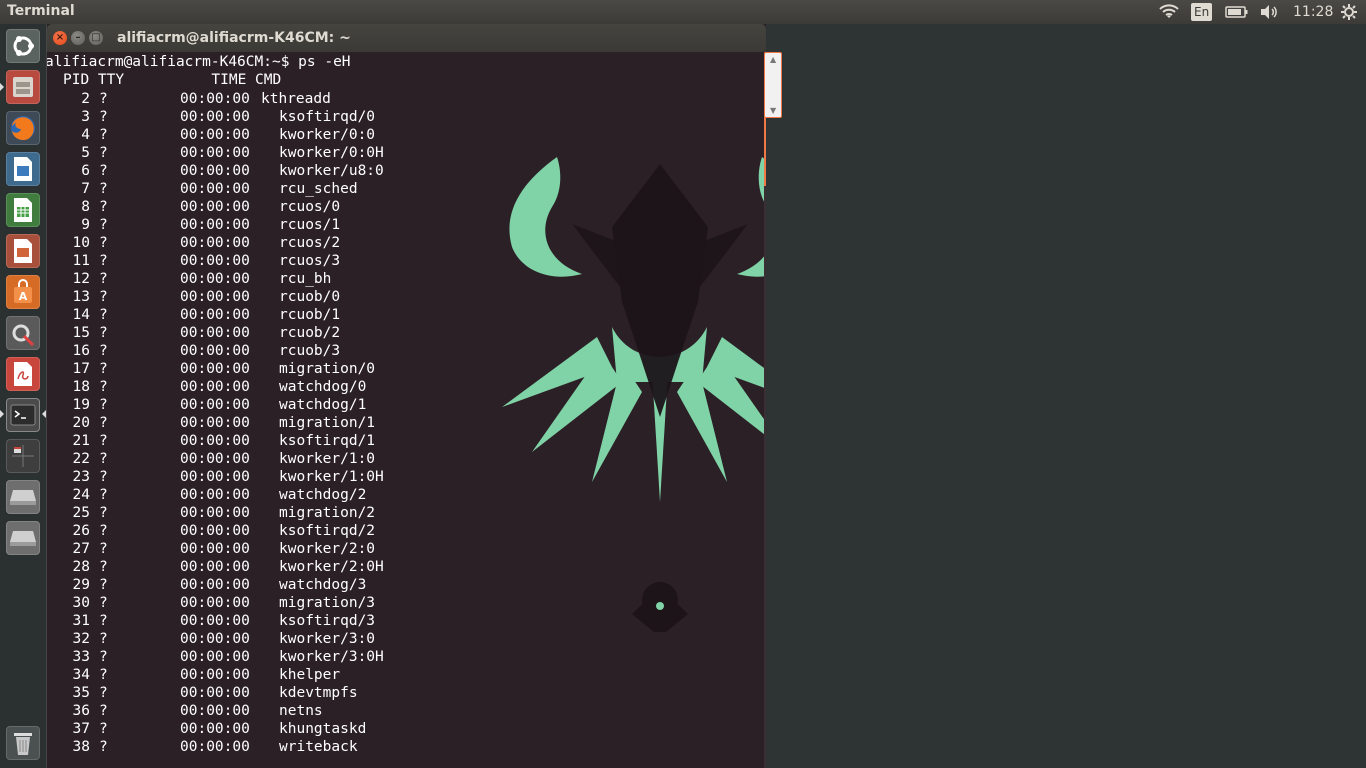 The height and width of the screenshot is (768, 1366). I want to click on process-pid: 8, so click(85, 207).